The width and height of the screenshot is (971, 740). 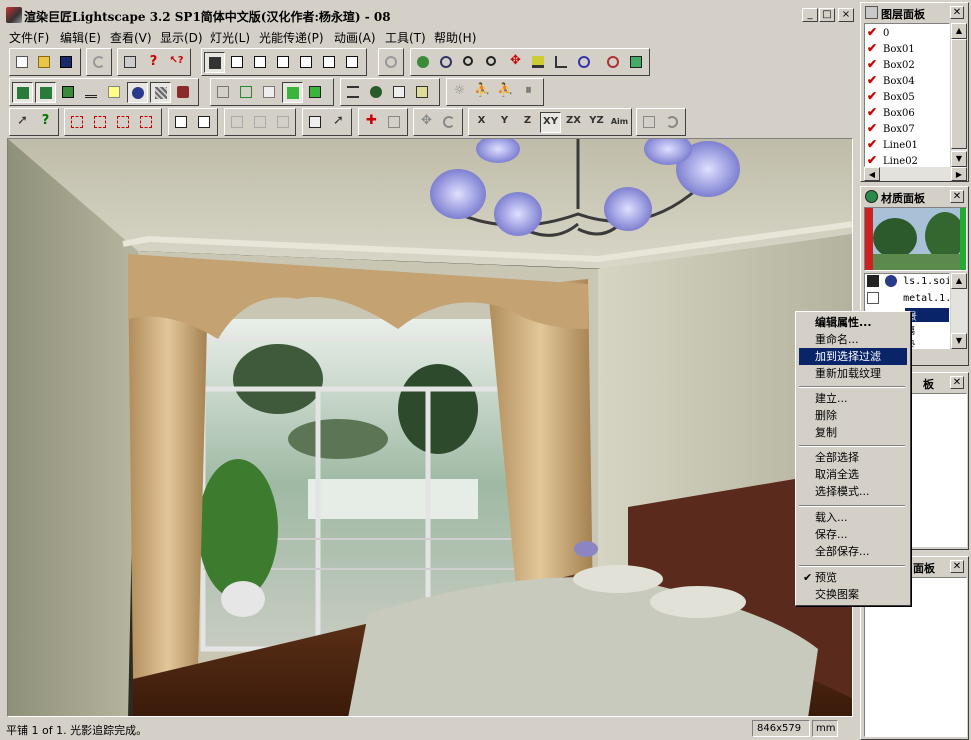 What do you see at coordinates (959, 311) in the screenshot?
I see `materials-vertical-scrollbar: ▲ ▼` at bounding box center [959, 311].